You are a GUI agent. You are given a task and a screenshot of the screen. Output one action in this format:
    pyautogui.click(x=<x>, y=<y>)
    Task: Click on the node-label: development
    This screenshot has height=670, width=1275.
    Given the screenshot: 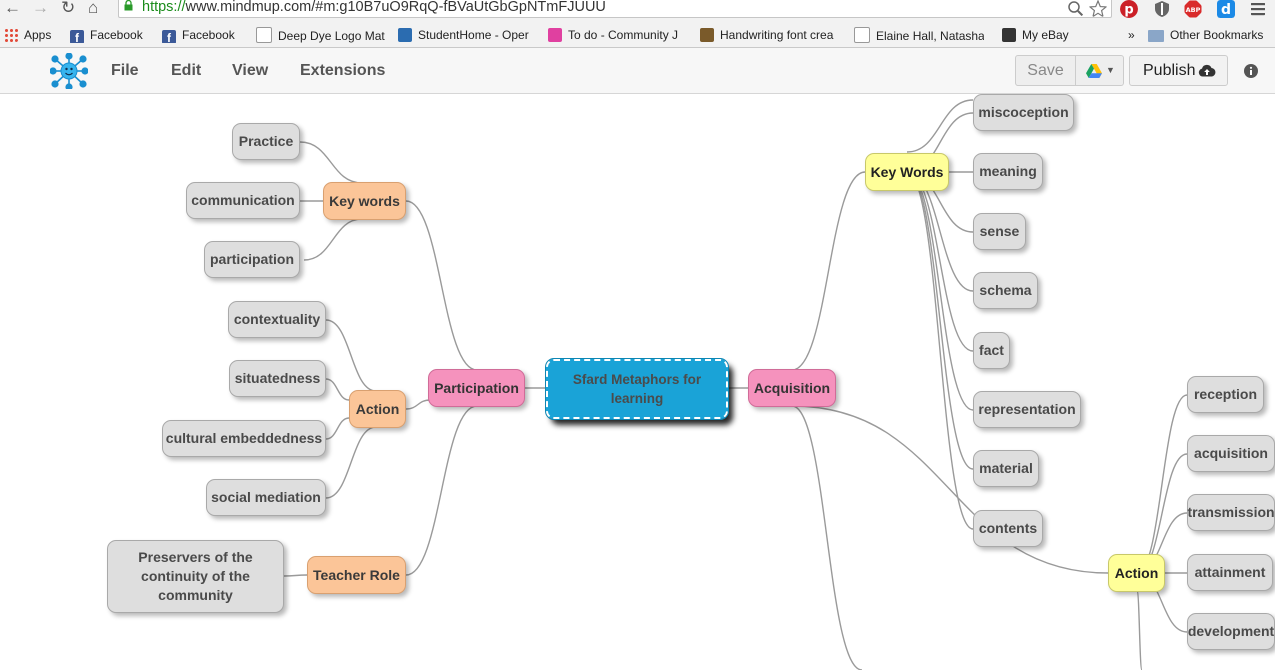 What is the action you would take?
    pyautogui.click(x=1231, y=631)
    